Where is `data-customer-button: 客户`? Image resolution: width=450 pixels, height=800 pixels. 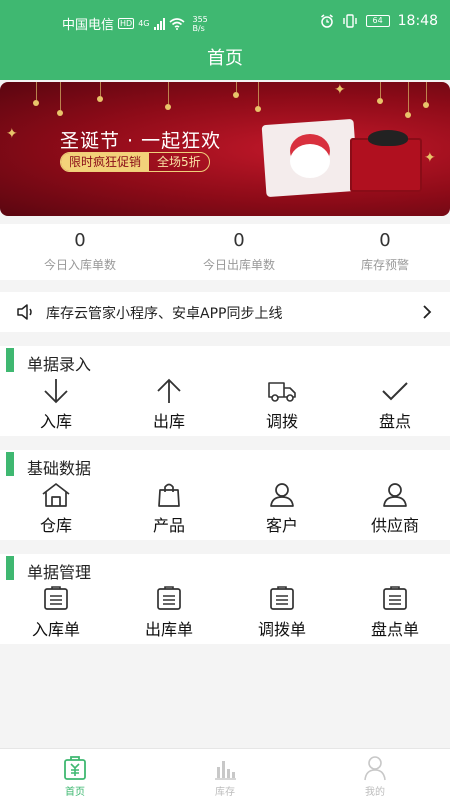
data-customer-button: 客户 is located at coordinates (282, 508).